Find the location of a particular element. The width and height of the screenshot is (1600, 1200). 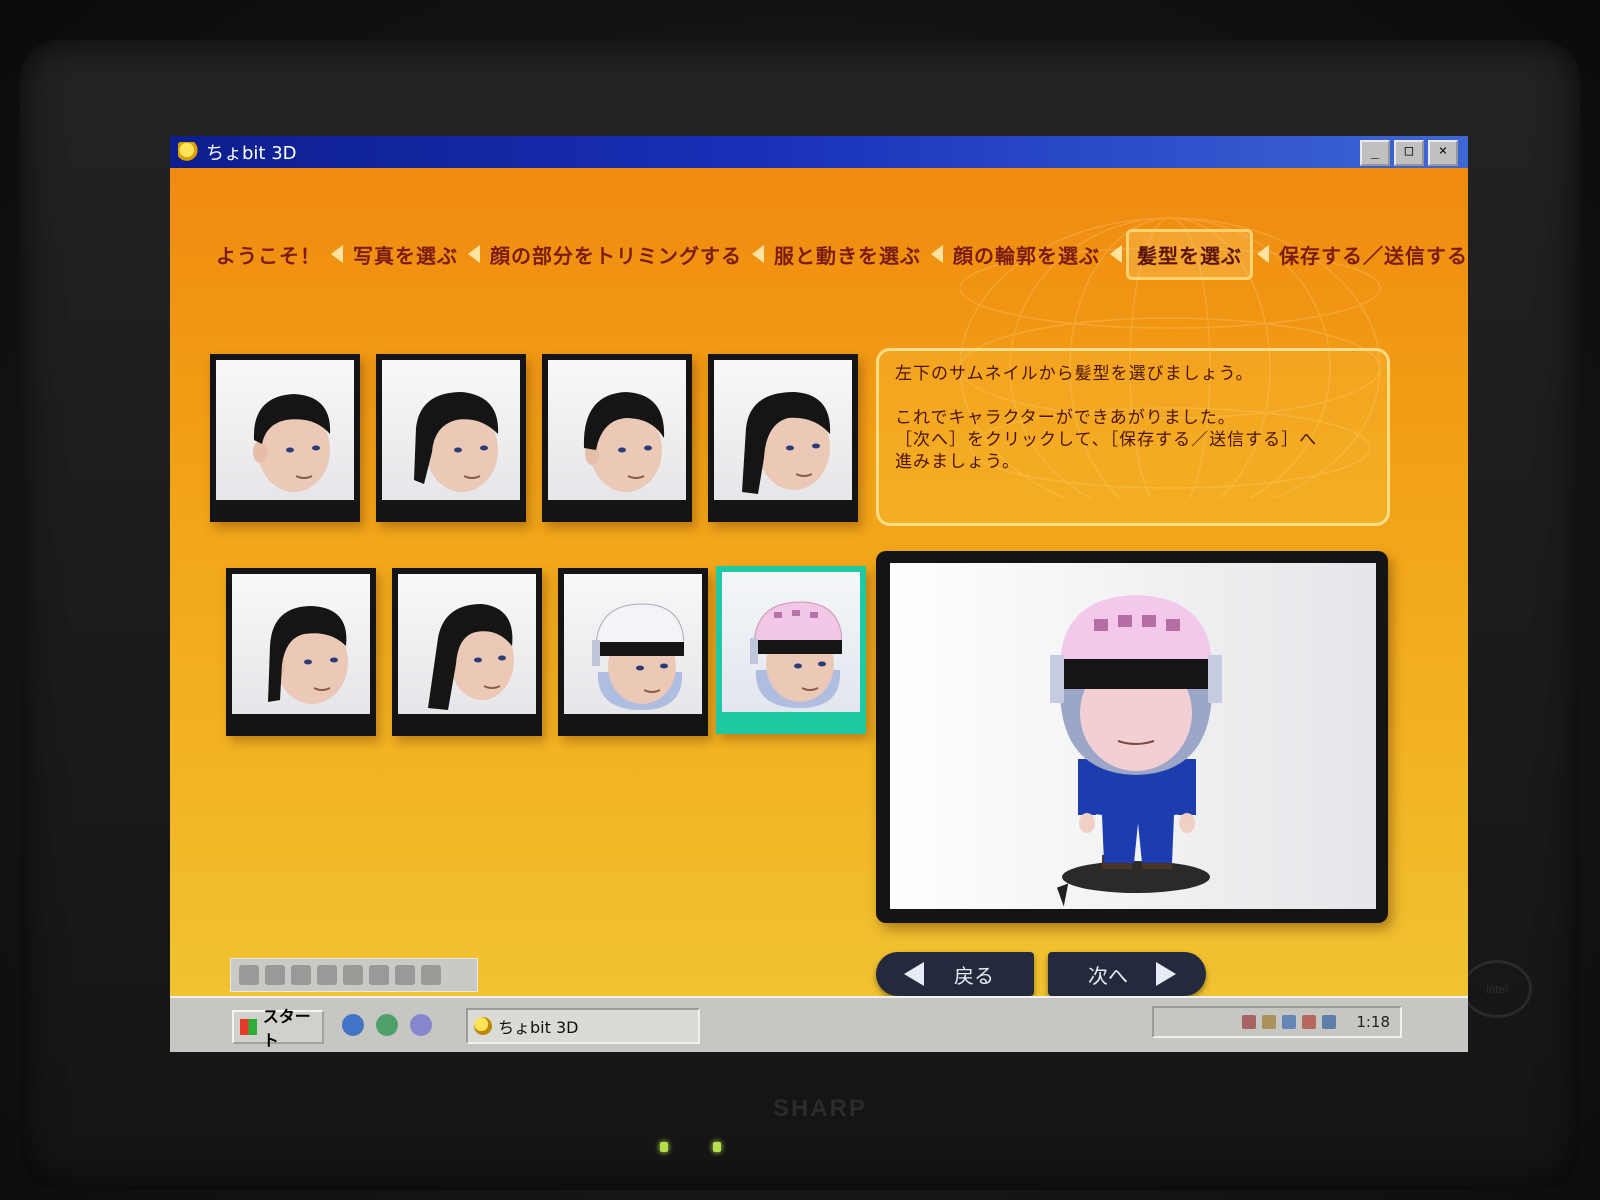

face-long-straight-hair-image is located at coordinates (471, 657).